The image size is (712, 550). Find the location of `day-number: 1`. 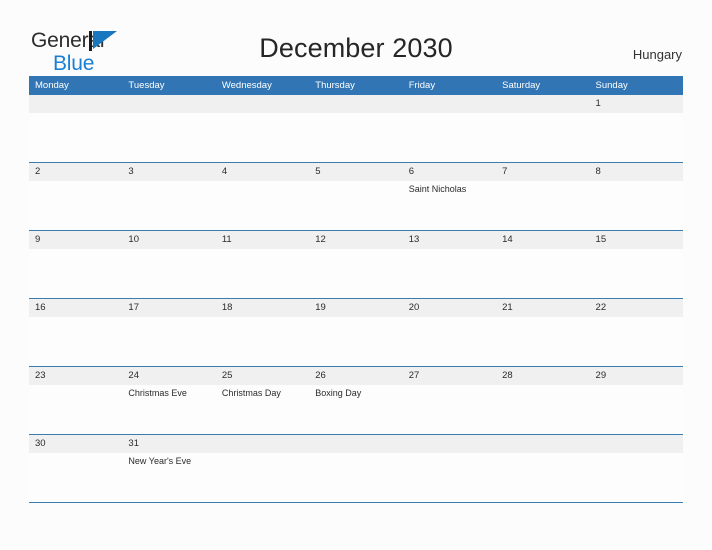

day-number: 1 is located at coordinates (636, 104).